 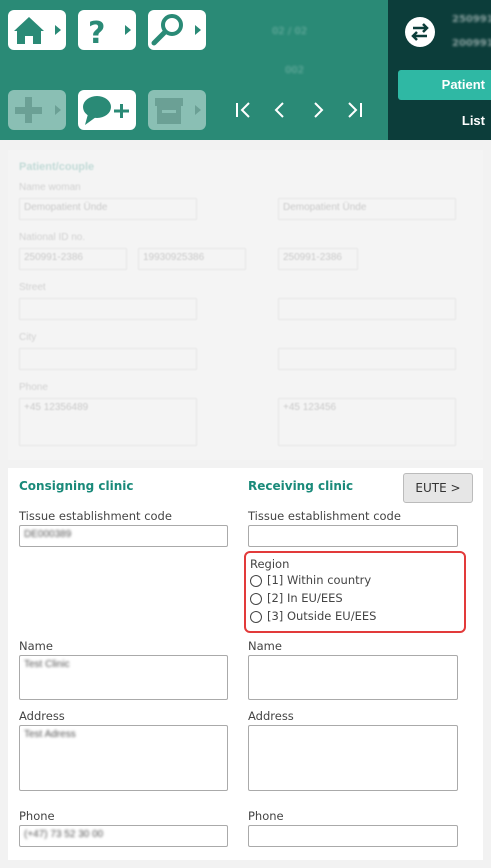 I want to click on tissue-code-input-consigning: DE000389, so click(x=123, y=536).